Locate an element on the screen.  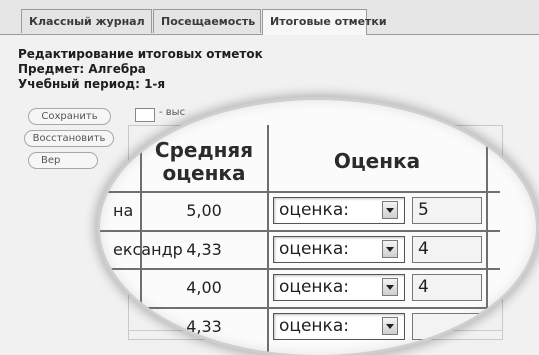
tab-attendance: Посещаемость is located at coordinates (207, 21).